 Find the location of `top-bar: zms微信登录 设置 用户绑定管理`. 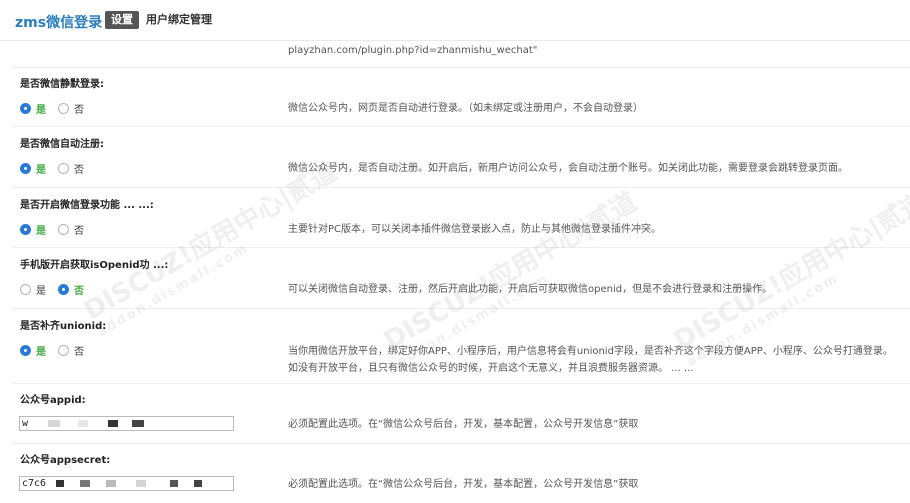

top-bar: zms微信登录 设置 用户绑定管理 is located at coordinates (455, 20).